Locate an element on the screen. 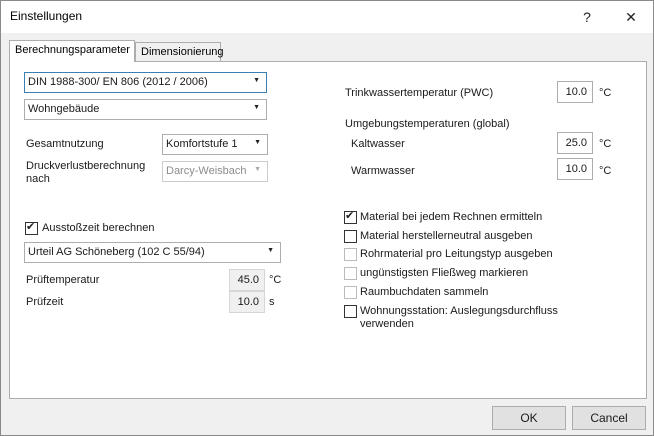 The height and width of the screenshot is (436, 654). pruefzeit-label: Prüfzeit is located at coordinates (45, 302).